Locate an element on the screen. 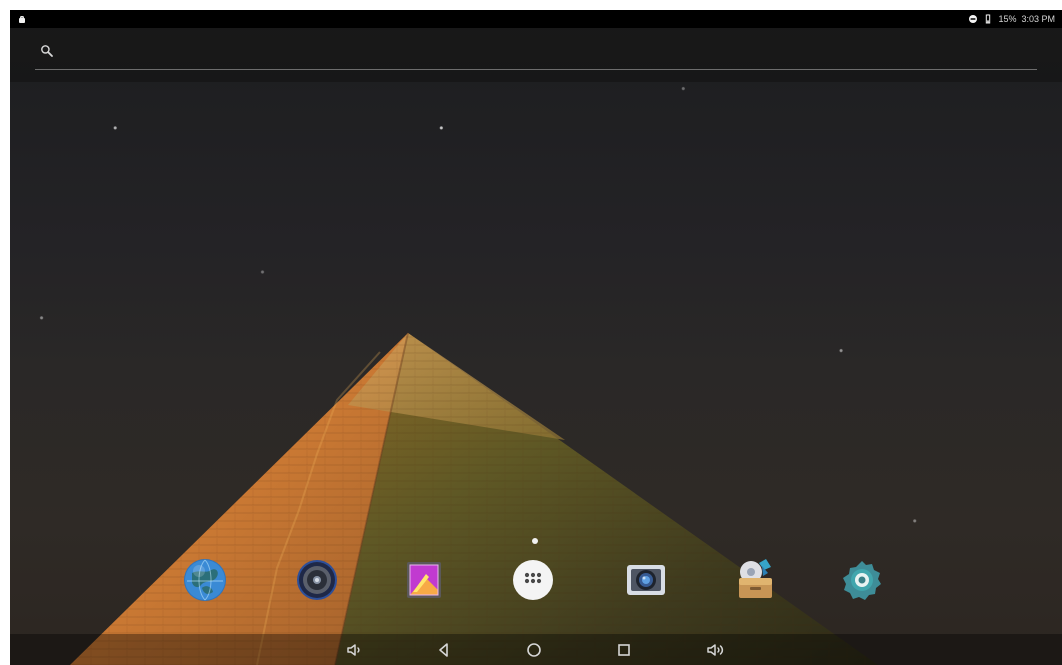 Image resolution: width=1062 pixels, height=665 pixels. home-dock is located at coordinates (536, 583).